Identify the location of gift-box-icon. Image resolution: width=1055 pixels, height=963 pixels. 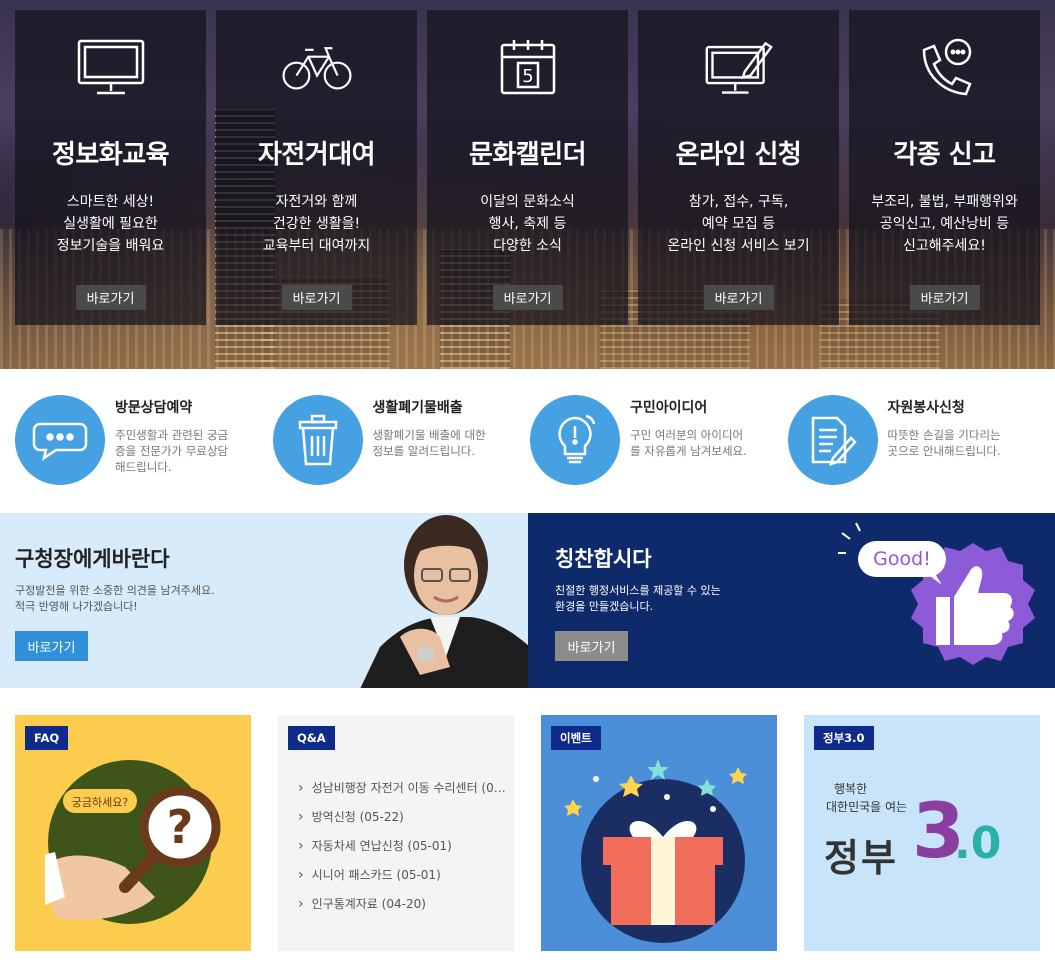
(655, 851).